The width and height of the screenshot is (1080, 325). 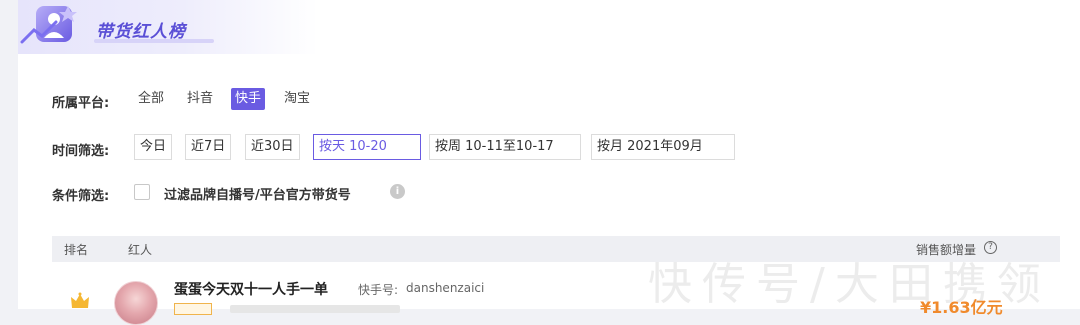 I want to click on filter-brand-checkbox, so click(x=142, y=192).